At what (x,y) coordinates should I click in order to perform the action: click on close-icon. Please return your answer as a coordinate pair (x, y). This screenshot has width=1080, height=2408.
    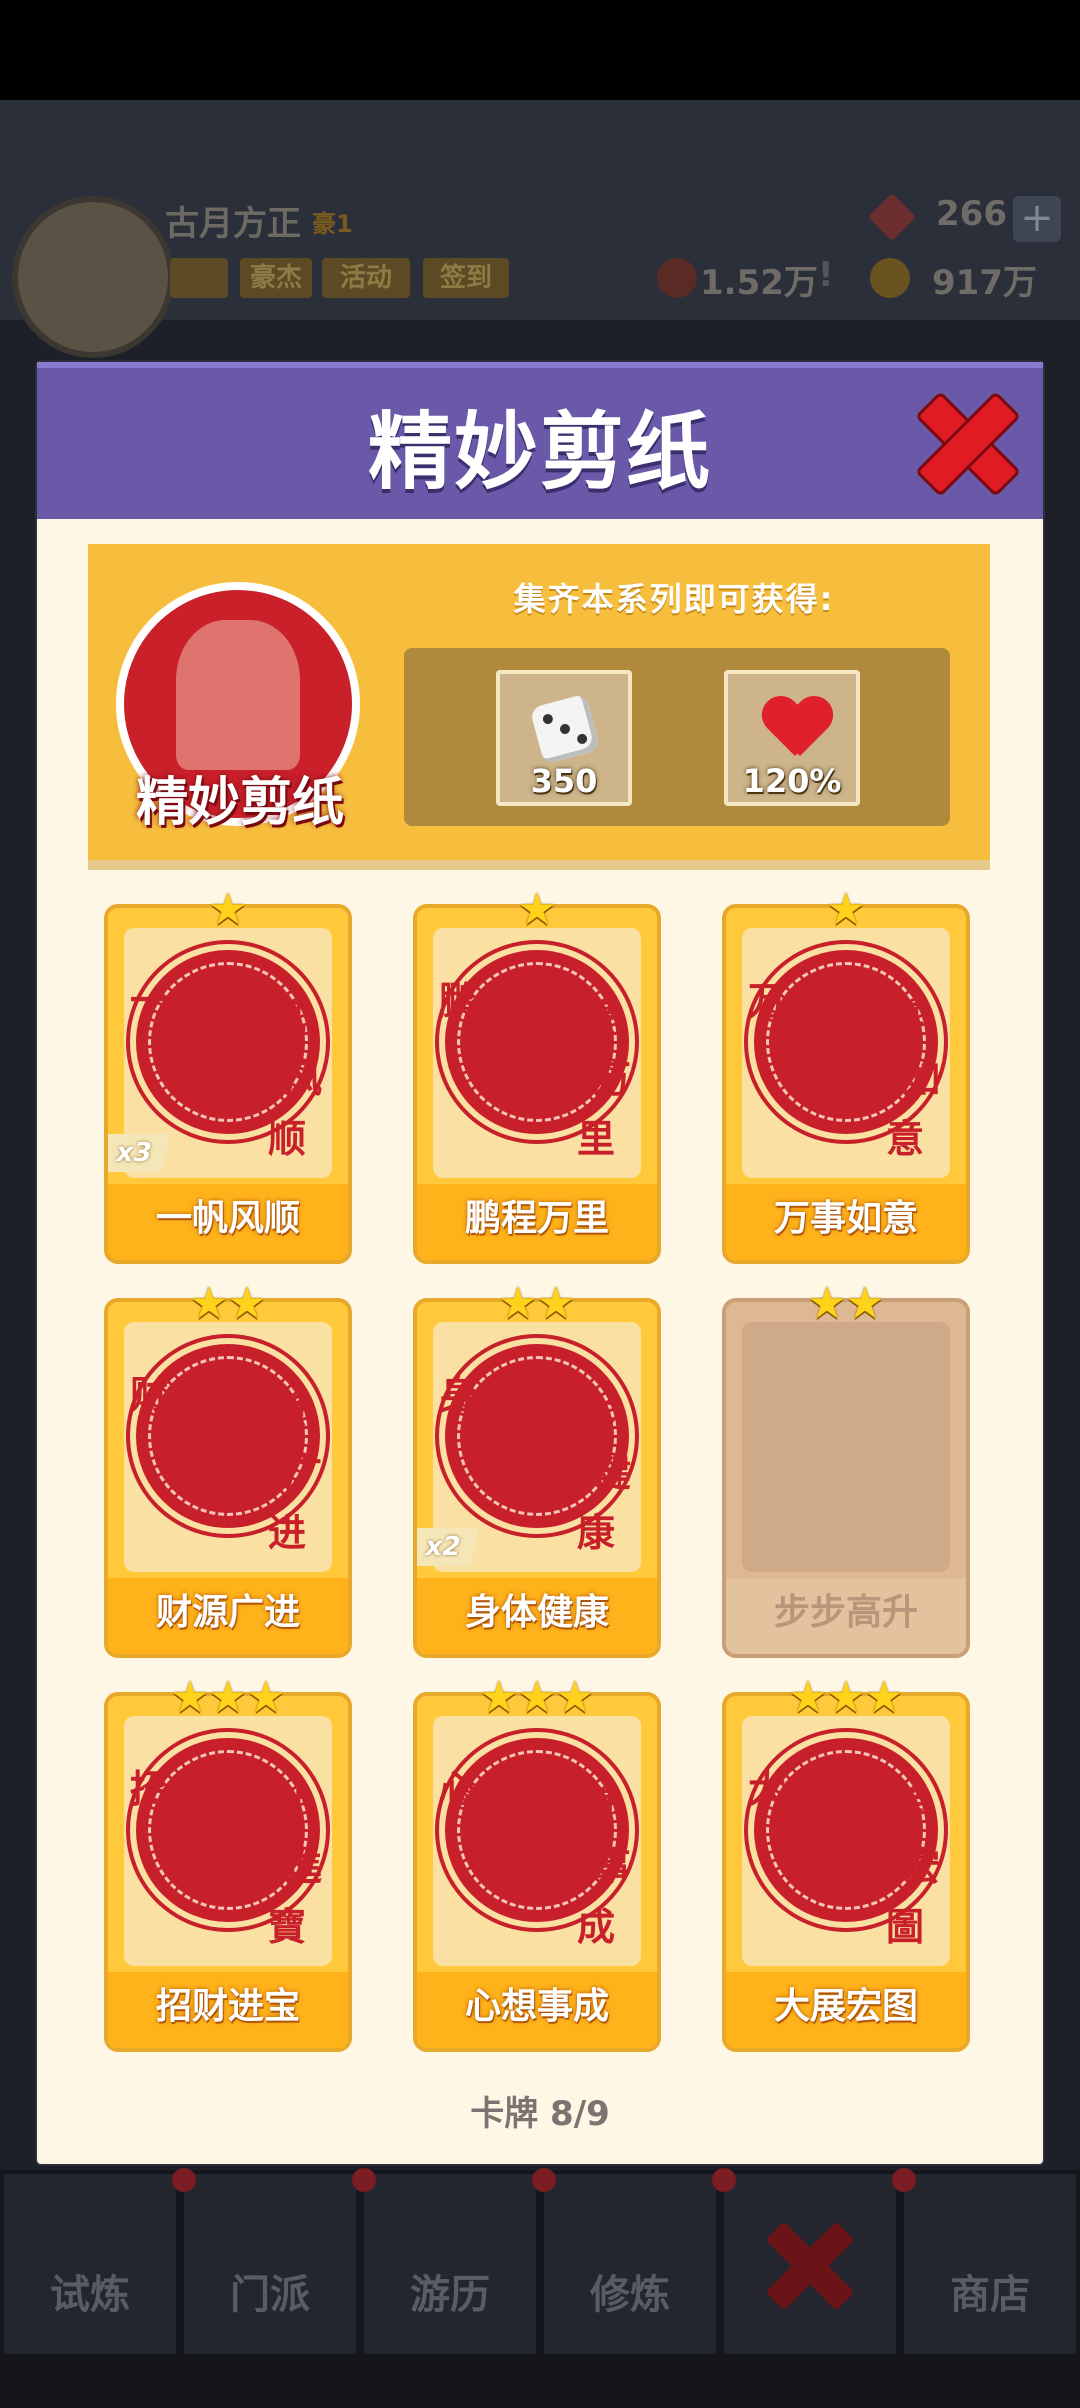
    Looking at the image, I should click on (965, 440).